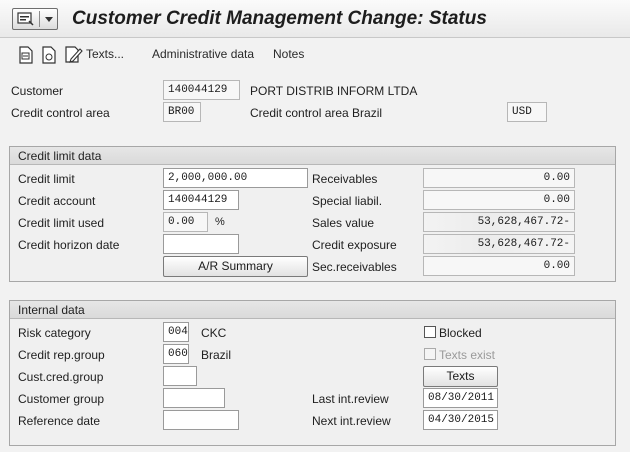 The height and width of the screenshot is (452, 630). Describe the element at coordinates (343, 223) in the screenshot. I see `sales-value-label: Sales value` at that location.